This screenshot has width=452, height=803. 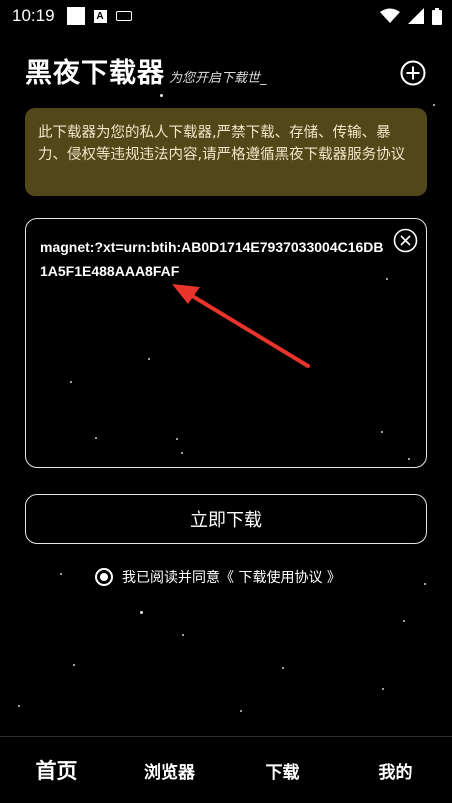 I want to click on status-bar: 10:19 A, so click(x=226, y=16).